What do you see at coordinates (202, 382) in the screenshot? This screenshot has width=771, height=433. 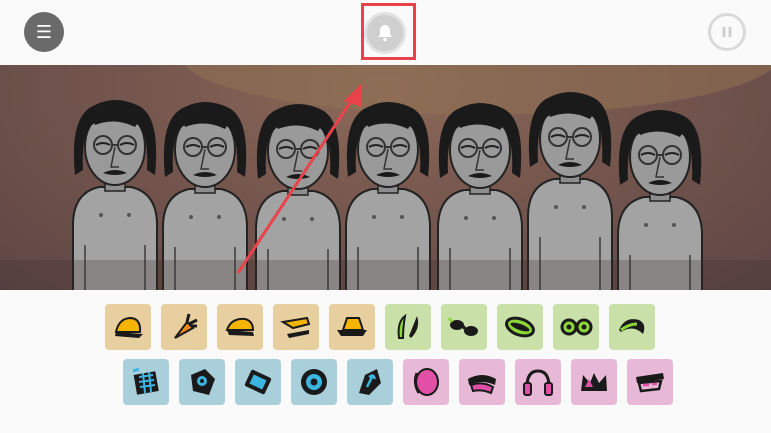 I see `melody-box-icon` at bounding box center [202, 382].